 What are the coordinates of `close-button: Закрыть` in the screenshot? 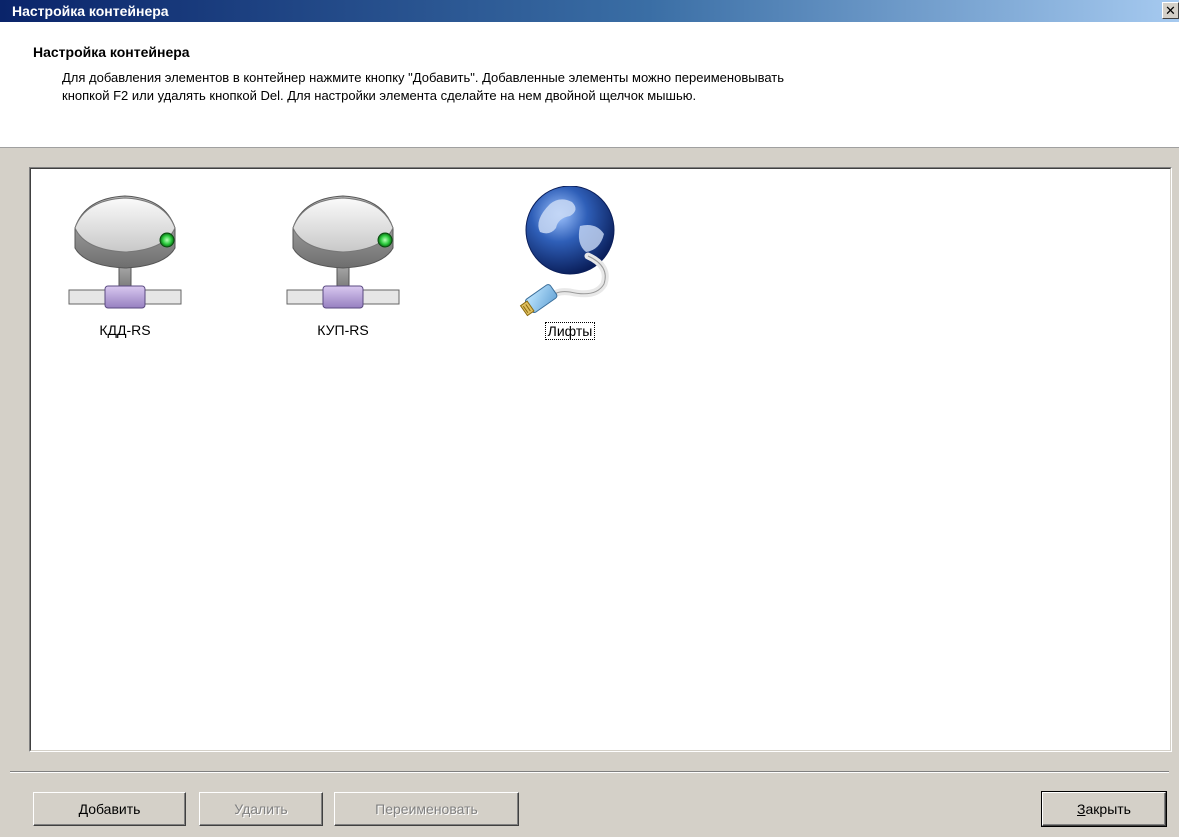 It's located at (1104, 809).